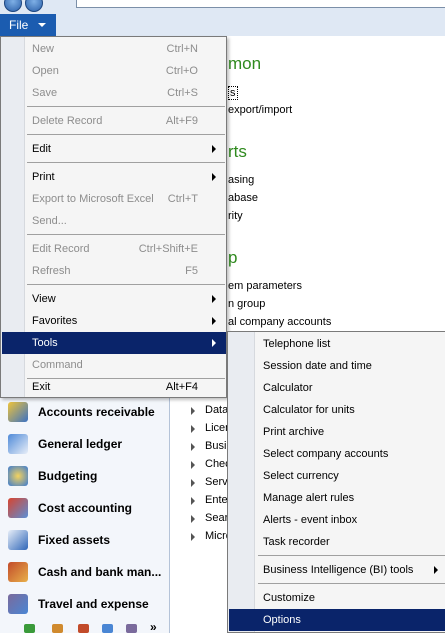 Image resolution: width=445 pixels, height=634 pixels. What do you see at coordinates (41, 149) in the screenshot?
I see `menu-item-label: Edit` at bounding box center [41, 149].